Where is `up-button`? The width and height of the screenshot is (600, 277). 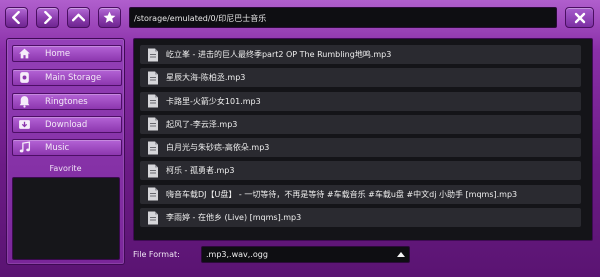 up-button is located at coordinates (78, 17).